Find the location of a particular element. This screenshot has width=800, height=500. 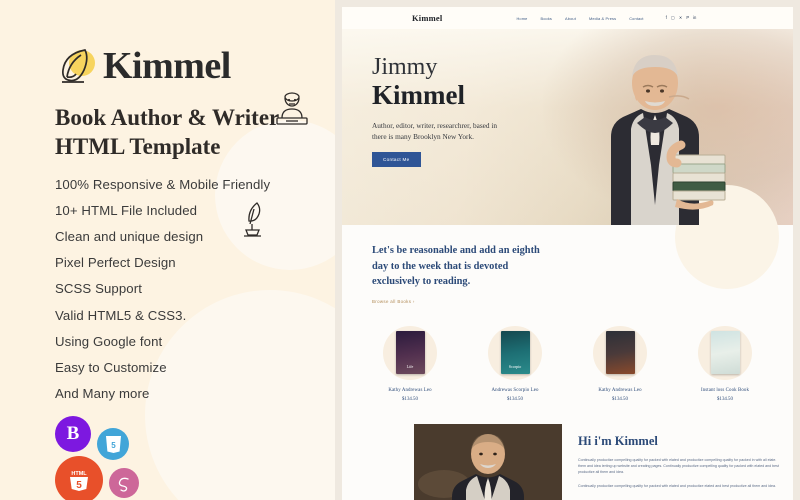

linkedin-icon: in is located at coordinates (694, 17).